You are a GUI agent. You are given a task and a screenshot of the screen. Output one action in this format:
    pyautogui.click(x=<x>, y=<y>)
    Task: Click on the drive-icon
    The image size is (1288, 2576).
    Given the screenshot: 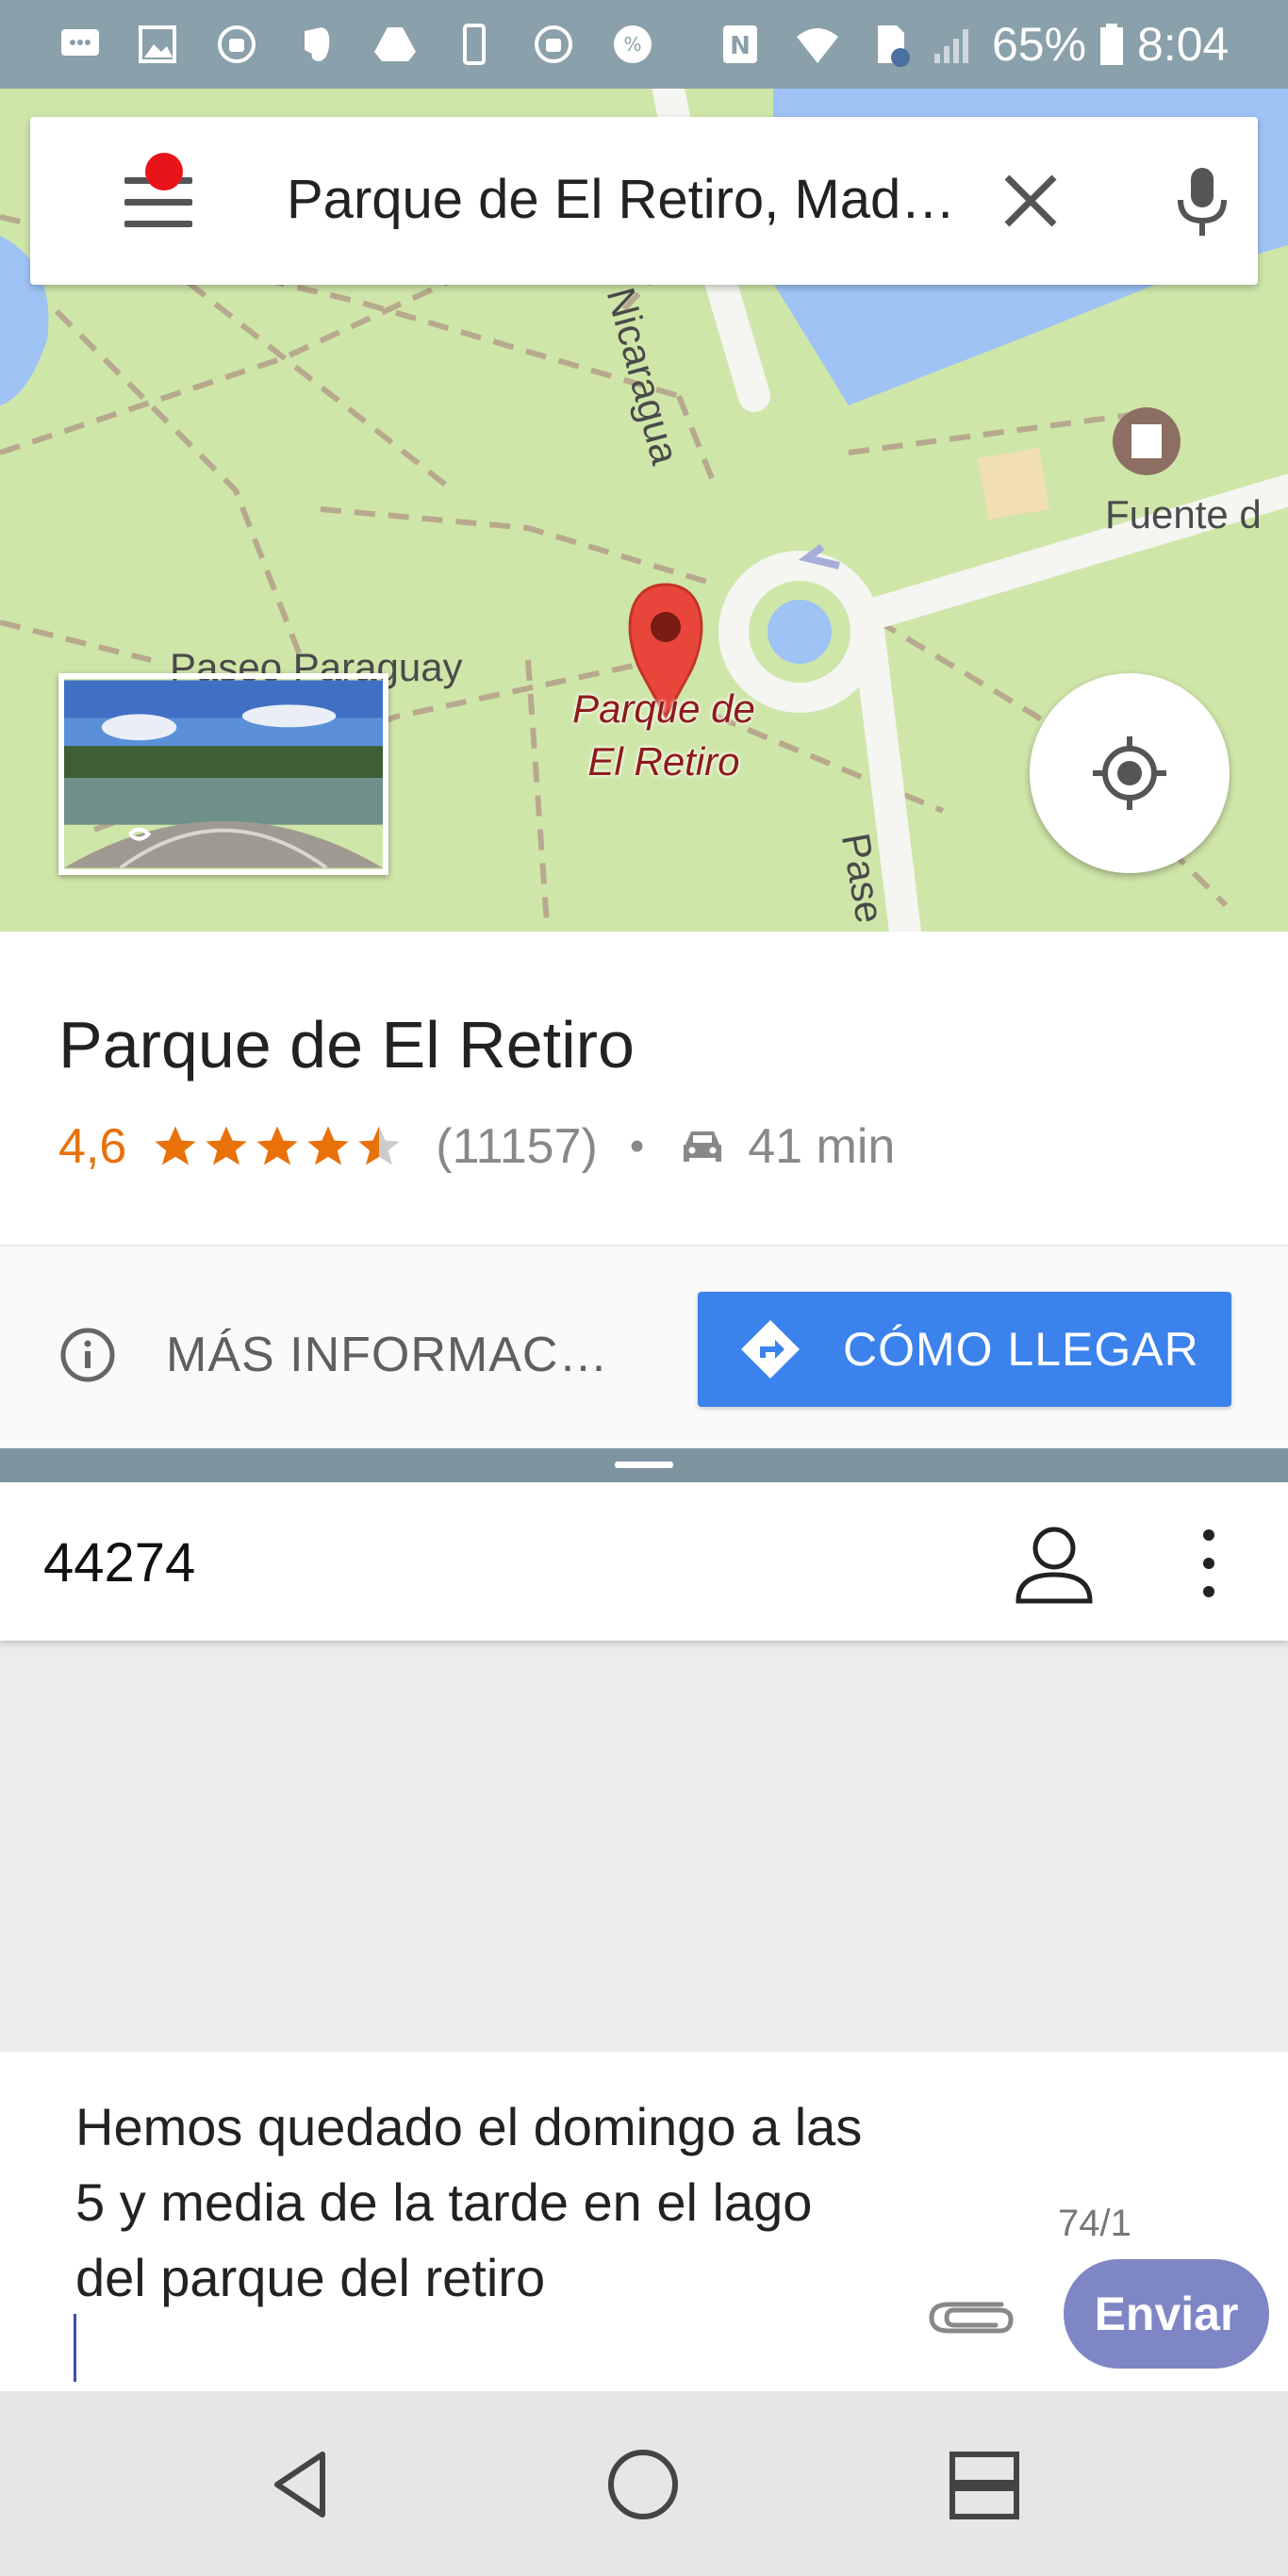 What is the action you would take?
    pyautogui.click(x=395, y=44)
    